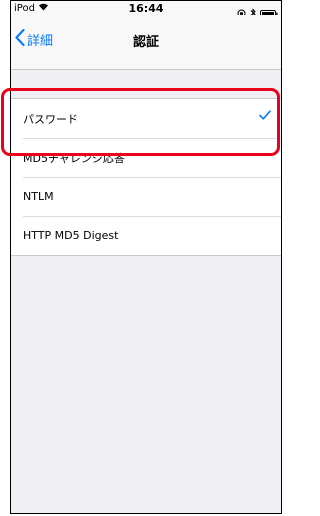 The height and width of the screenshot is (516, 320). I want to click on navigation-bar: 詳細 認証, so click(146, 42).